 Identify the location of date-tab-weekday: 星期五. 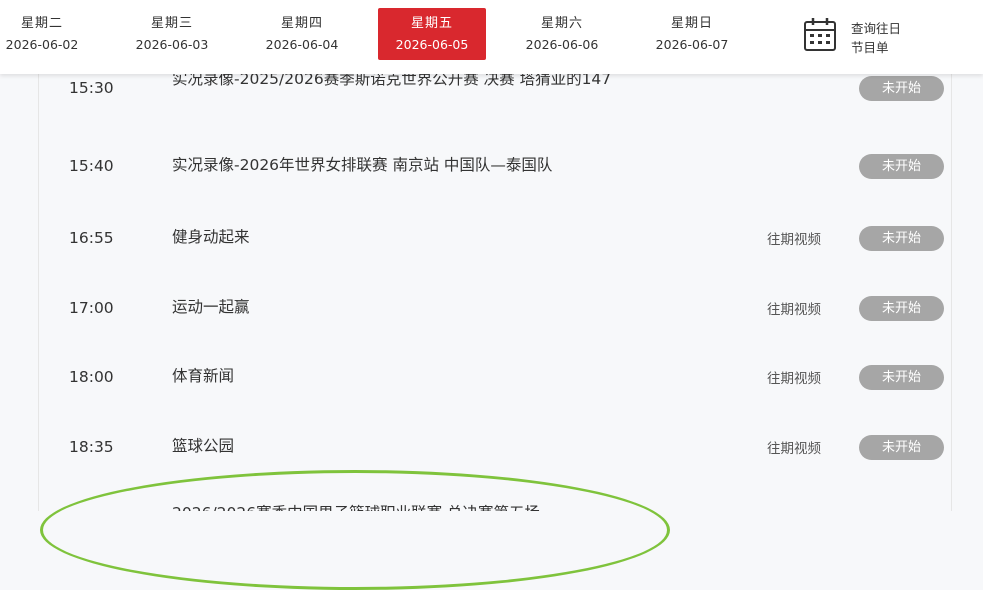
(431, 23).